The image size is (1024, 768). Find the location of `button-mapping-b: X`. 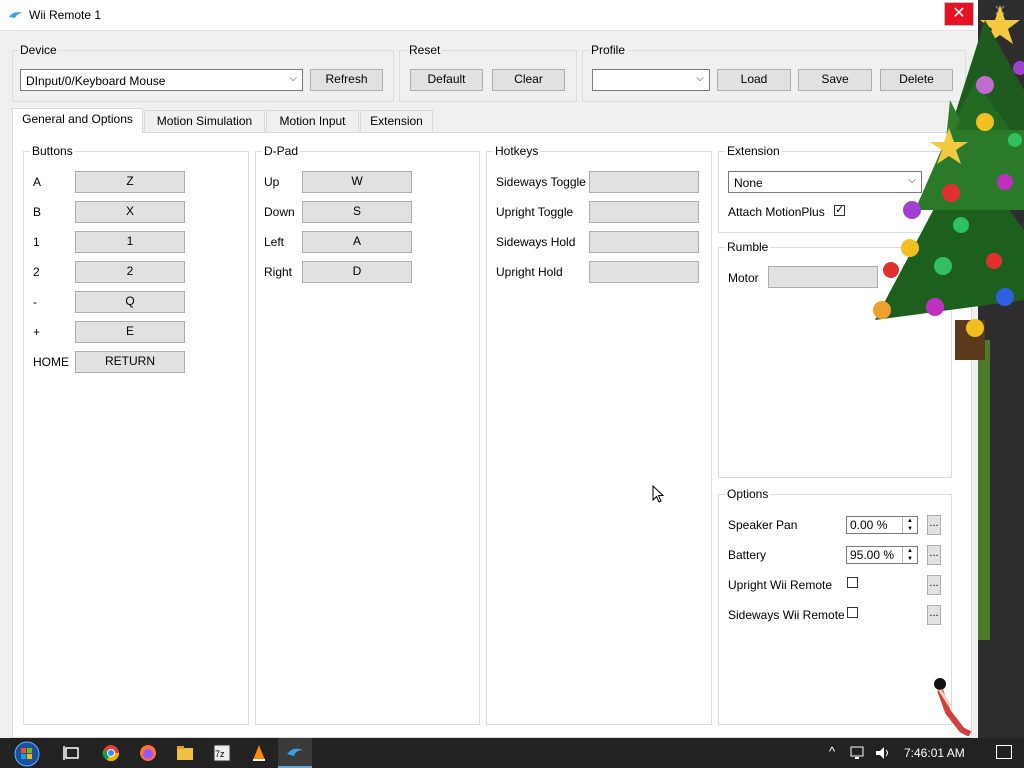

button-mapping-b: X is located at coordinates (130, 212).